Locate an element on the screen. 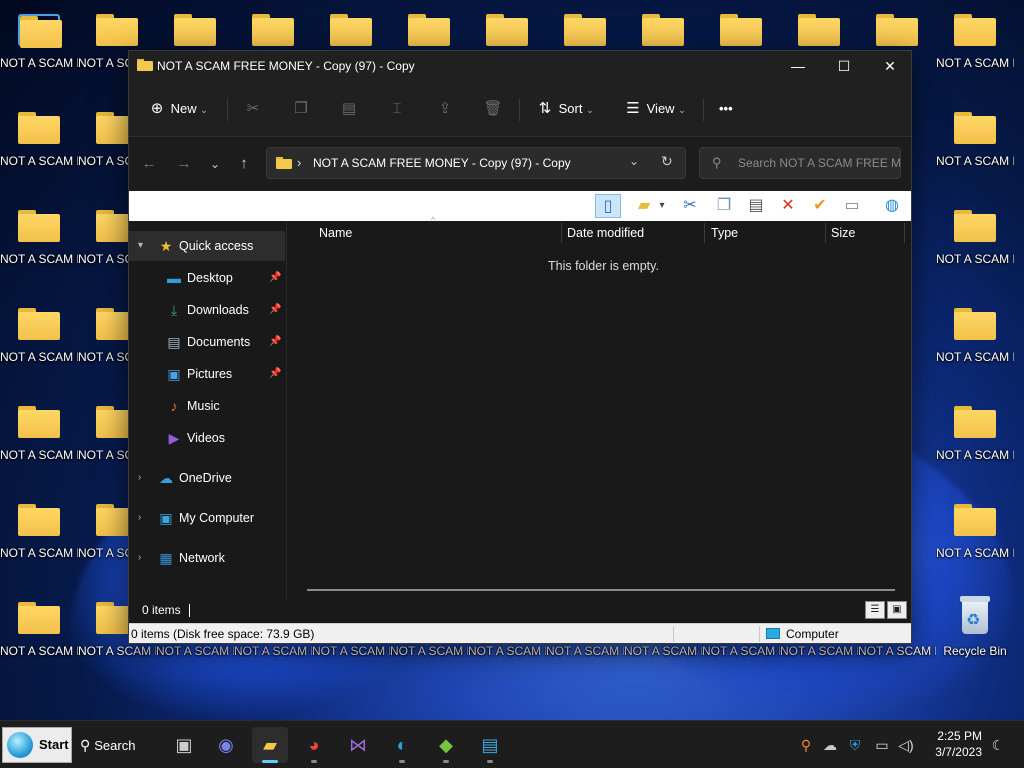 The image size is (1024, 768). chevron-down-icon: ⌄ is located at coordinates (634, 161).